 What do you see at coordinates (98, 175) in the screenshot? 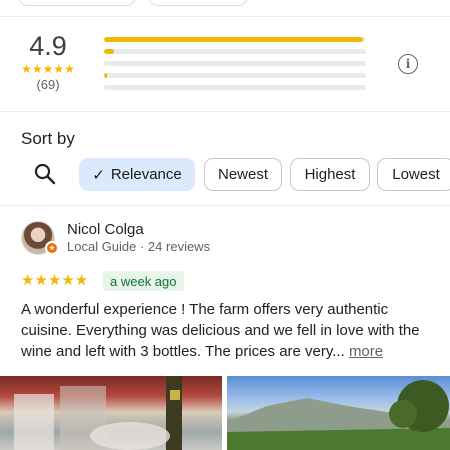
I see `check-icon: ✓` at bounding box center [98, 175].